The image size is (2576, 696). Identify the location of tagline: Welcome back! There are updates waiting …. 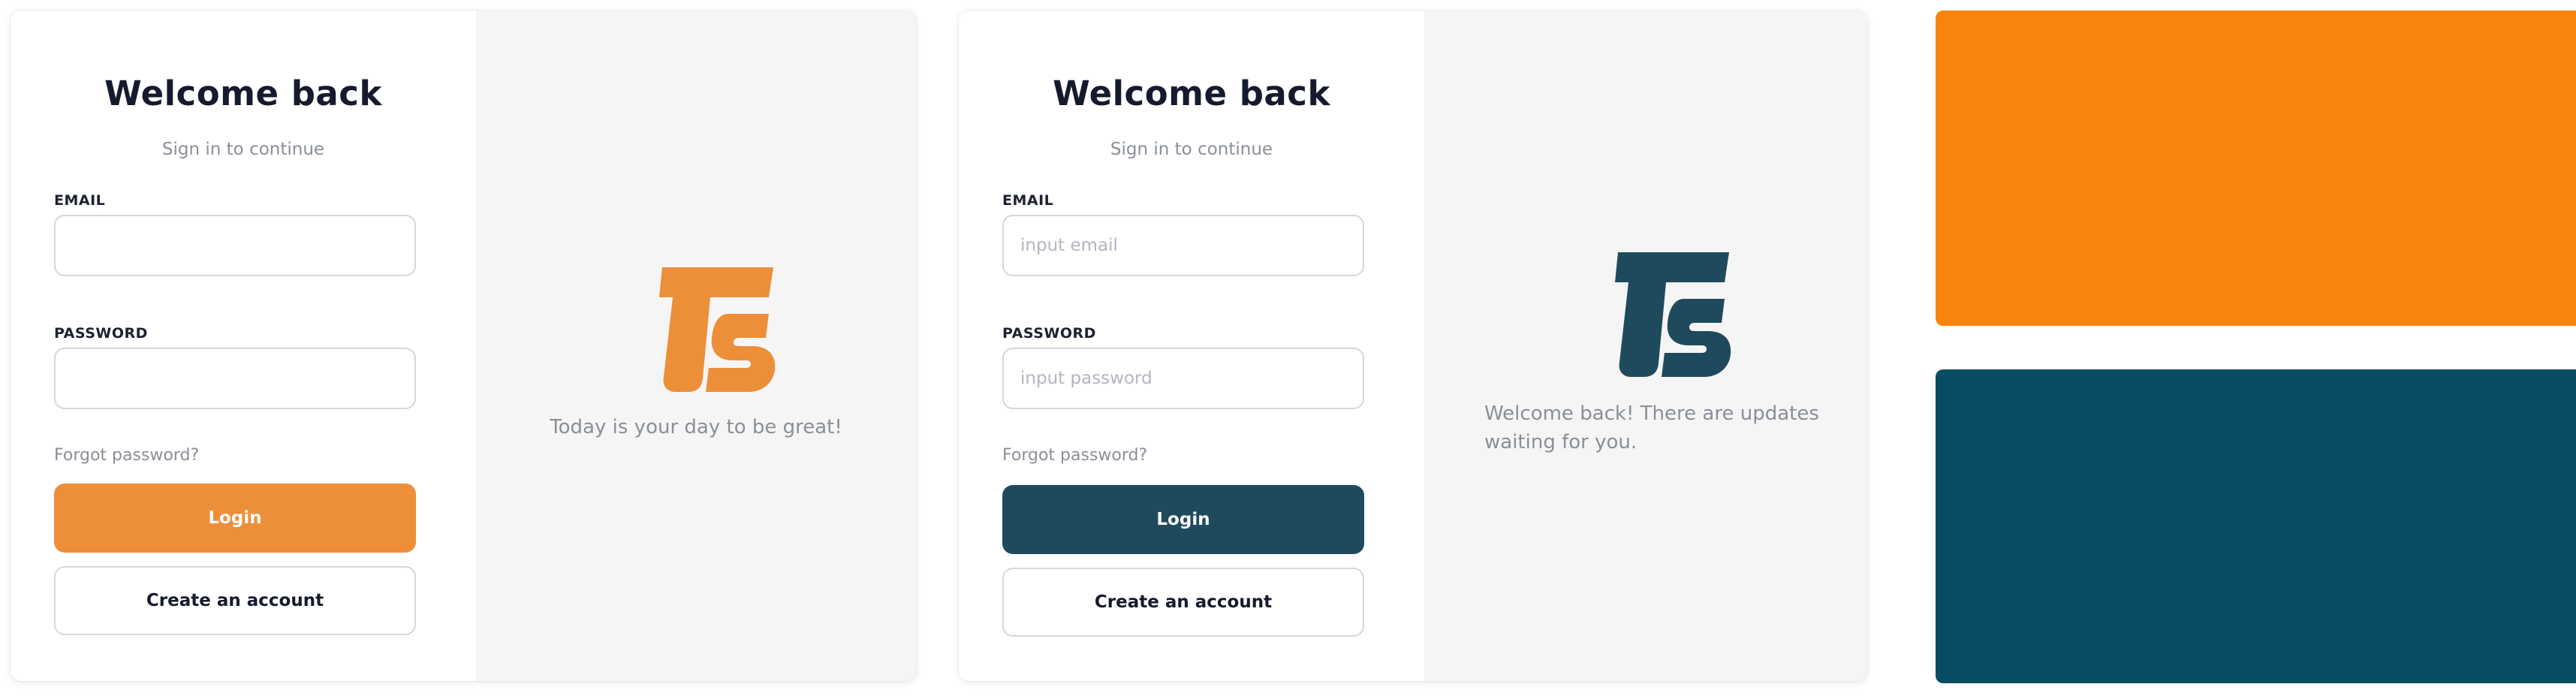
(1651, 427).